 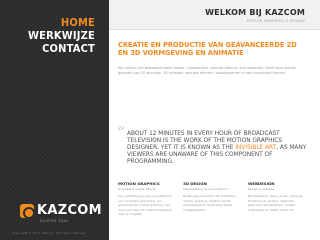 I want to click on logo-icon, so click(x=27, y=211).